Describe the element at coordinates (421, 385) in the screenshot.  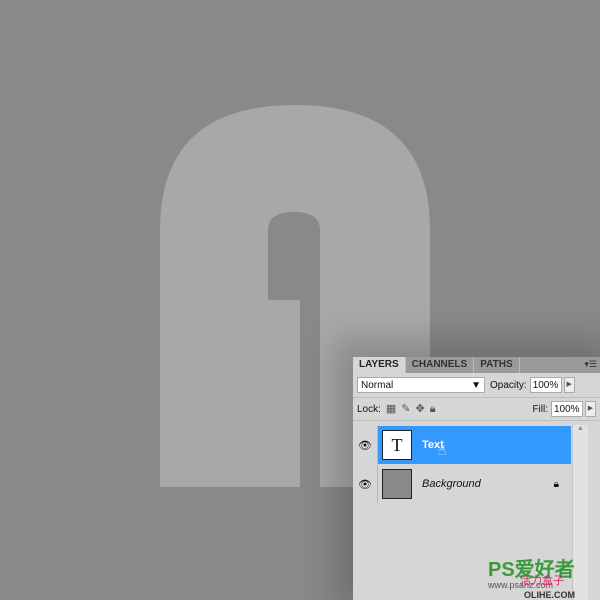
I see `blend-mode-select: Normal ▼` at that location.